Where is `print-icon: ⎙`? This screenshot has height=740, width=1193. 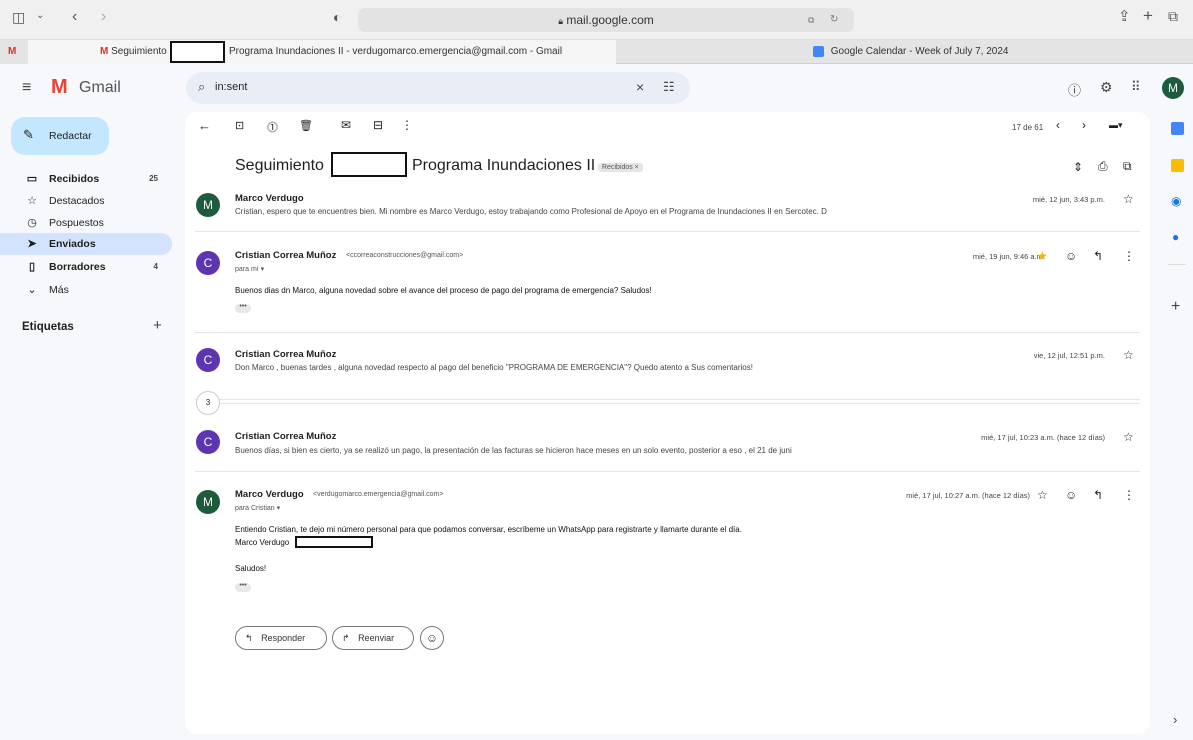 print-icon: ⎙ is located at coordinates (1103, 166).